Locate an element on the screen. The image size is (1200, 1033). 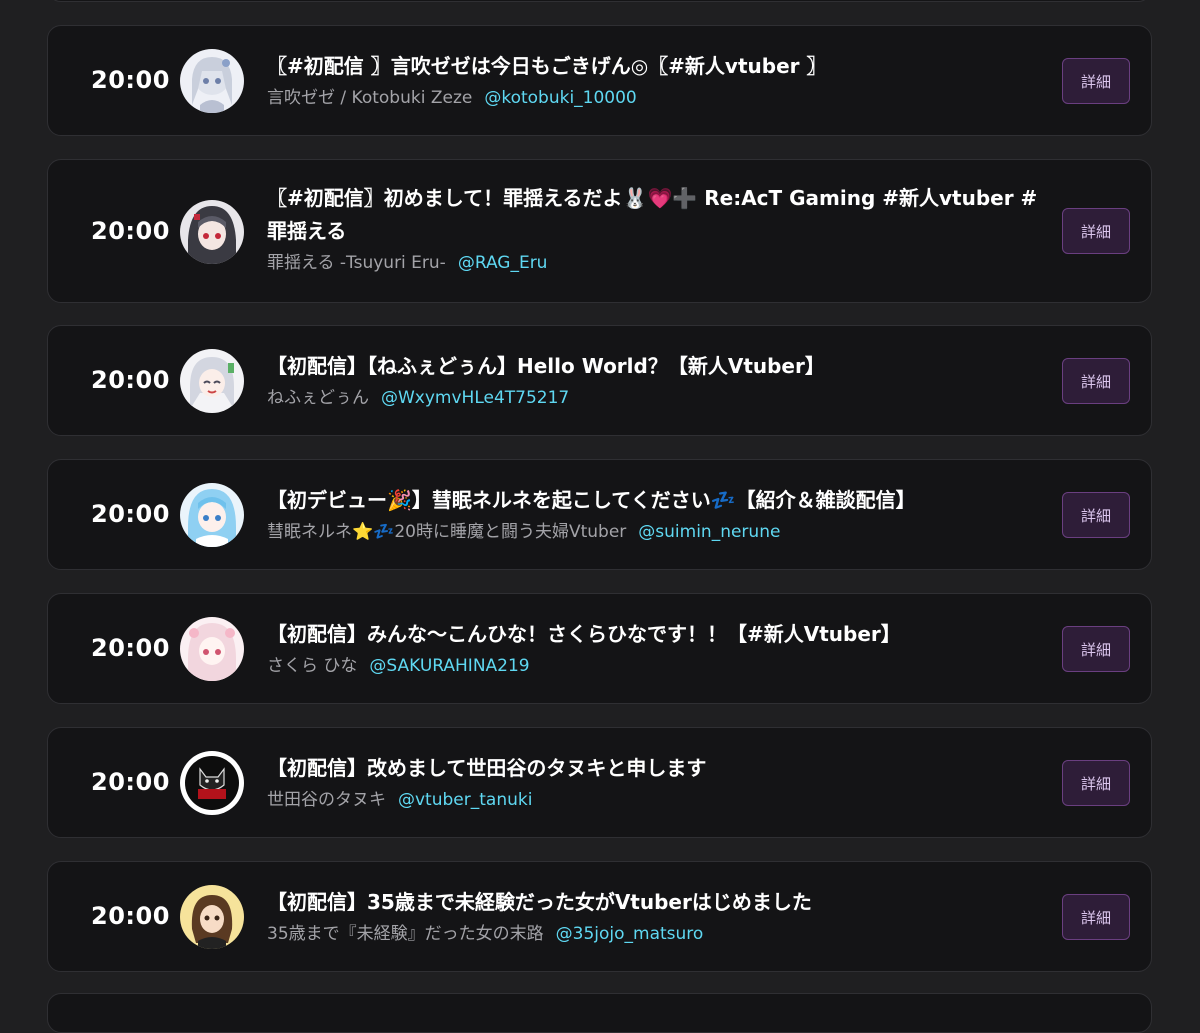
stream-title: 〖#初配信 〗言吹ゼゼは今日もごきげん◎〖#新人vtuber 〗 is located at coordinates (657, 66).